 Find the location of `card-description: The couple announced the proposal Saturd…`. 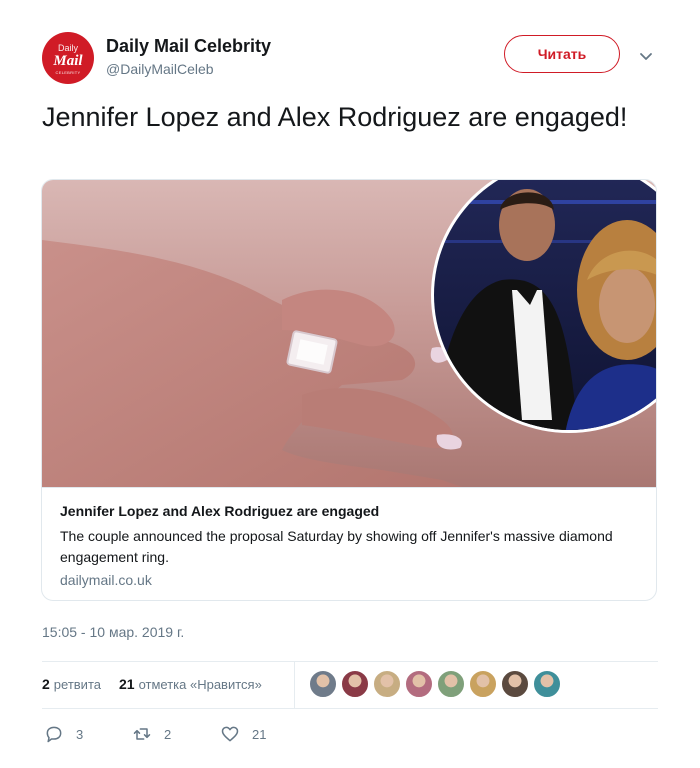

card-description: The couple announced the proposal Saturd… is located at coordinates (336, 546).